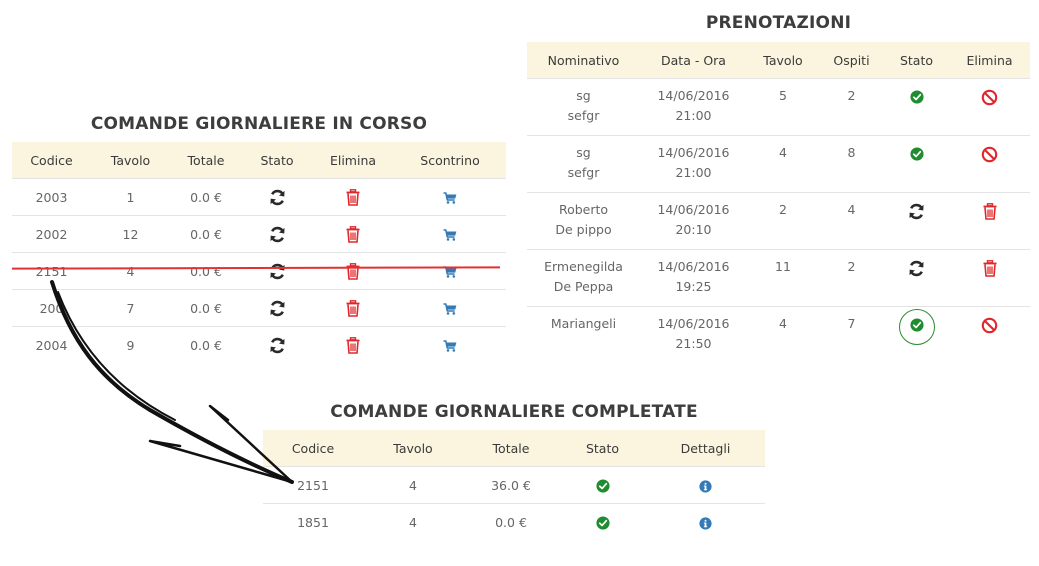 The image size is (1039, 566). I want to click on annotation-arrow, so click(172, 382).